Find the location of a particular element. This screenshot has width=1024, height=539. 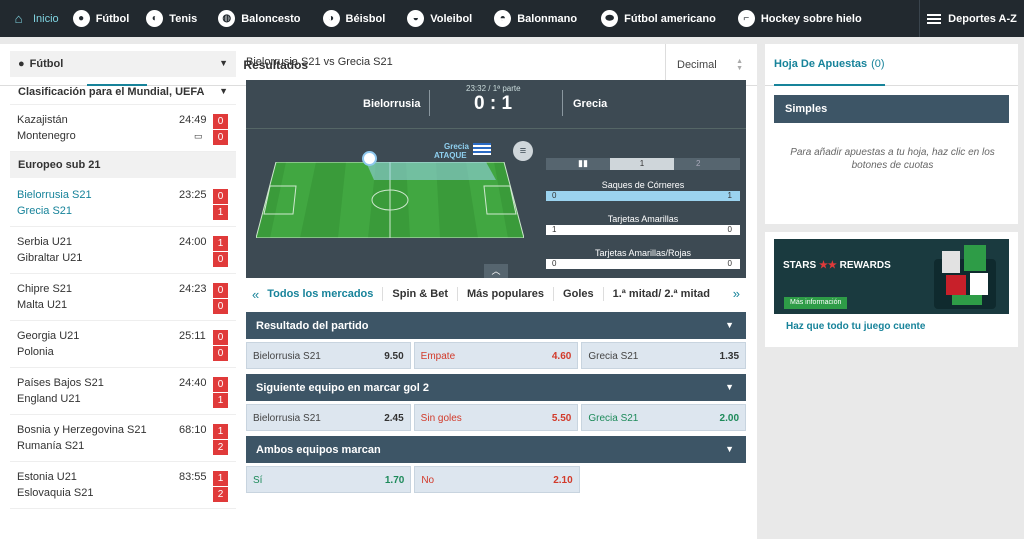

nav-ice-hockey: ⌐ Hockey sobre hielo is located at coordinates (799, 18).